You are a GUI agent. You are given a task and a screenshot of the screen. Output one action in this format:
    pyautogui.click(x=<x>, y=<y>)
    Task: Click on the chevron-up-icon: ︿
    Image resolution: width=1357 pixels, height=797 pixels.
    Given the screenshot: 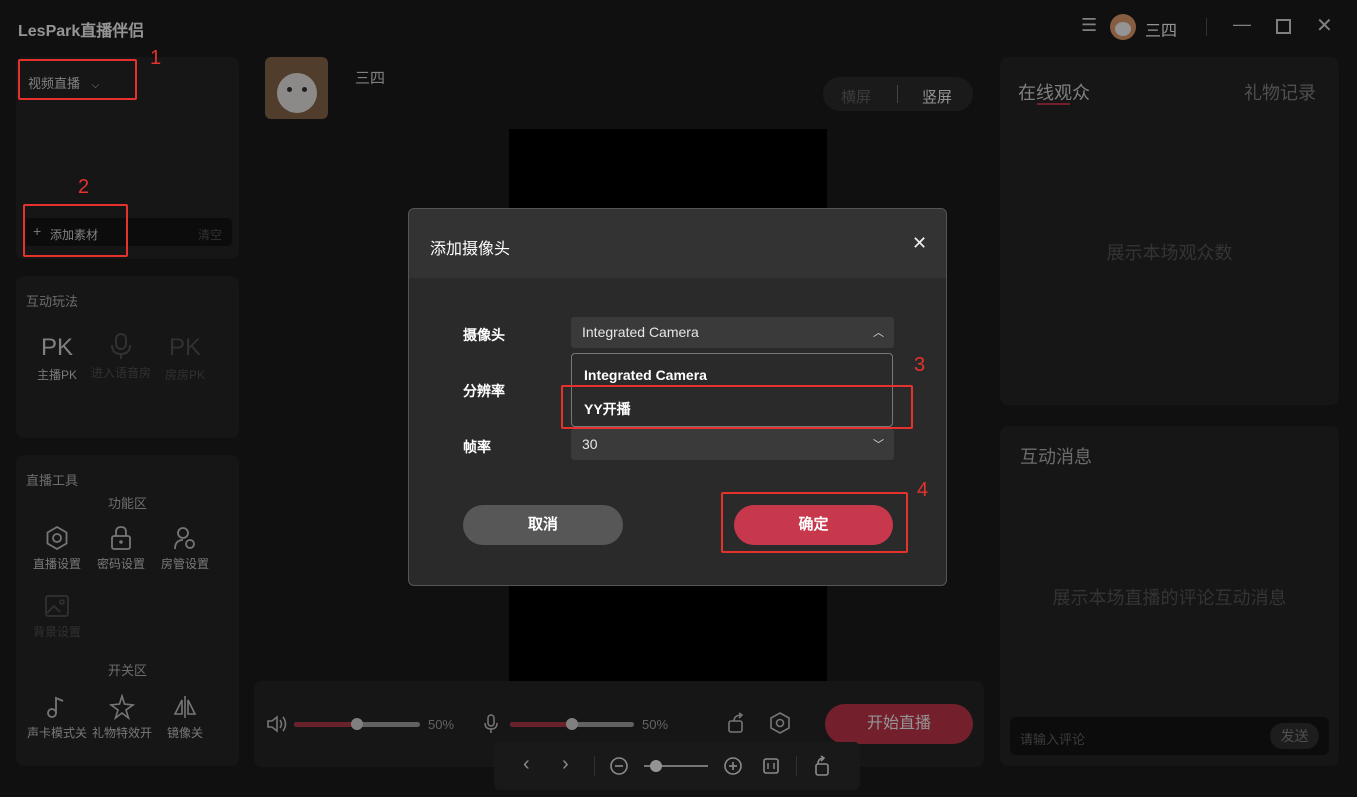 What is the action you would take?
    pyautogui.click(x=878, y=333)
    